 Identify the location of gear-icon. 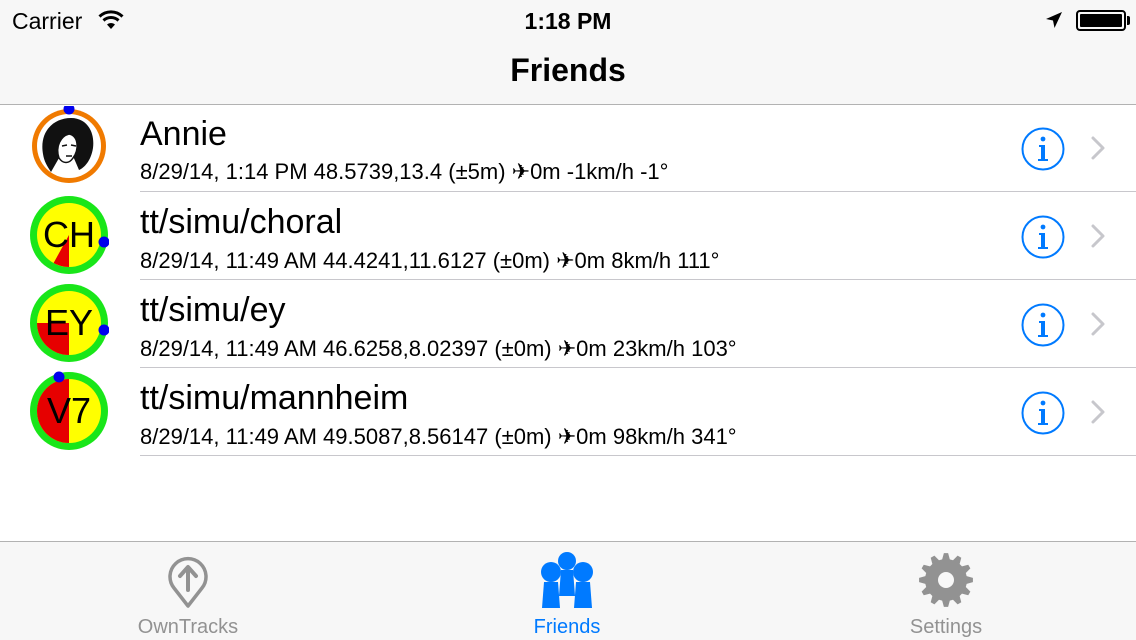
(946, 580).